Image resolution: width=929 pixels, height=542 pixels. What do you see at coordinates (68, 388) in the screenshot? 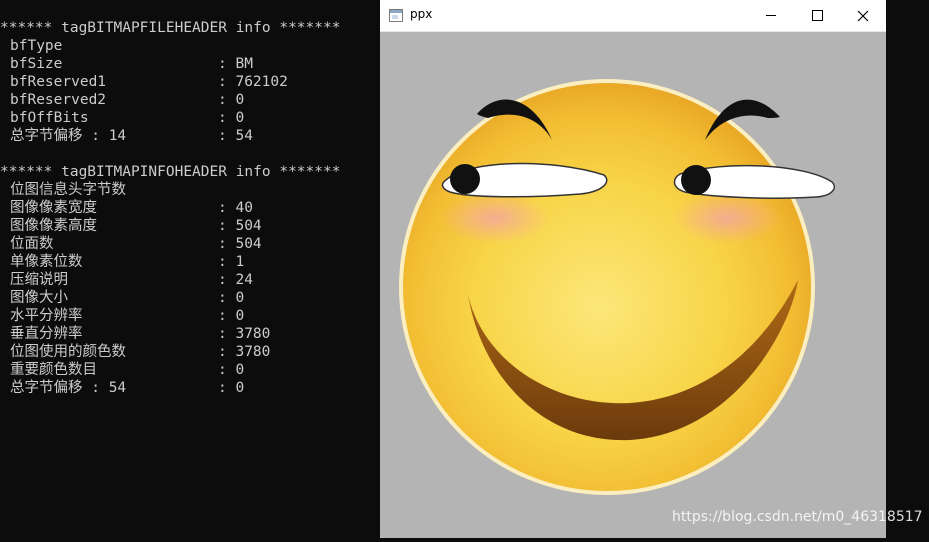
I see `info-header-total: 总字节偏移 : 54` at bounding box center [68, 388].